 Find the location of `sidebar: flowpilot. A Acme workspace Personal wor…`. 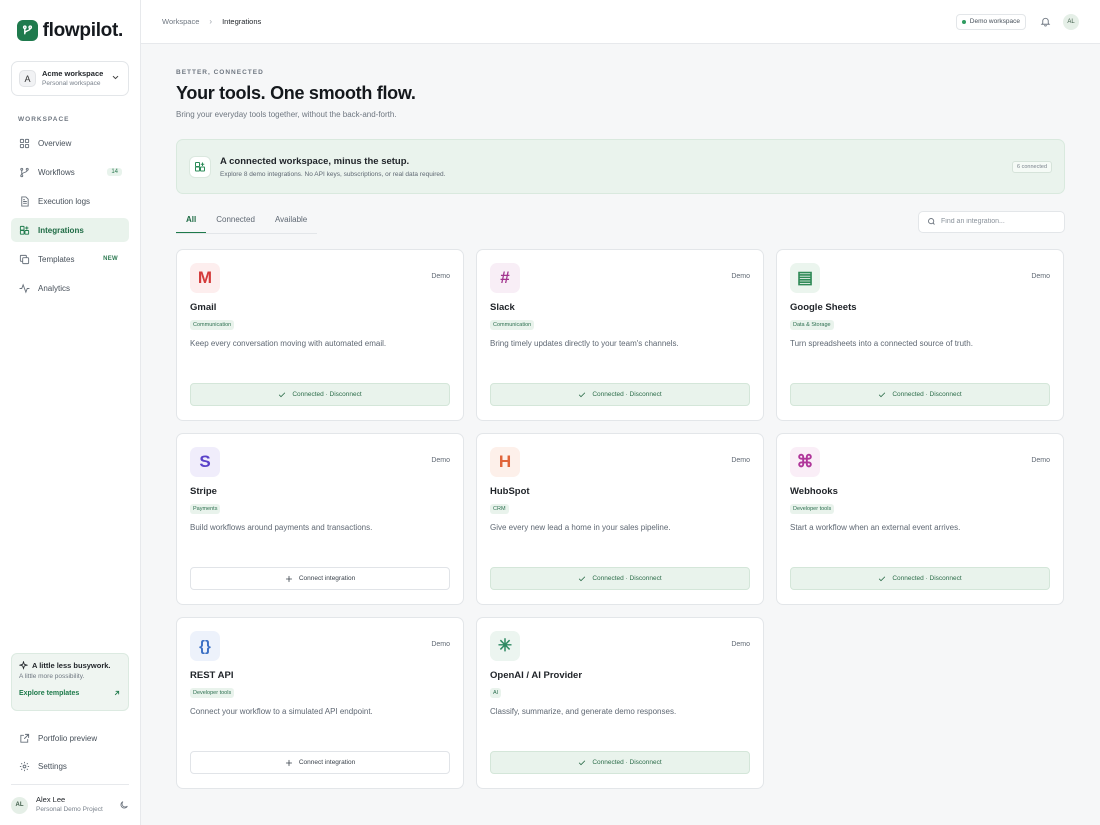

sidebar: flowpilot. A Acme workspace Personal wor… is located at coordinates (70, 412).